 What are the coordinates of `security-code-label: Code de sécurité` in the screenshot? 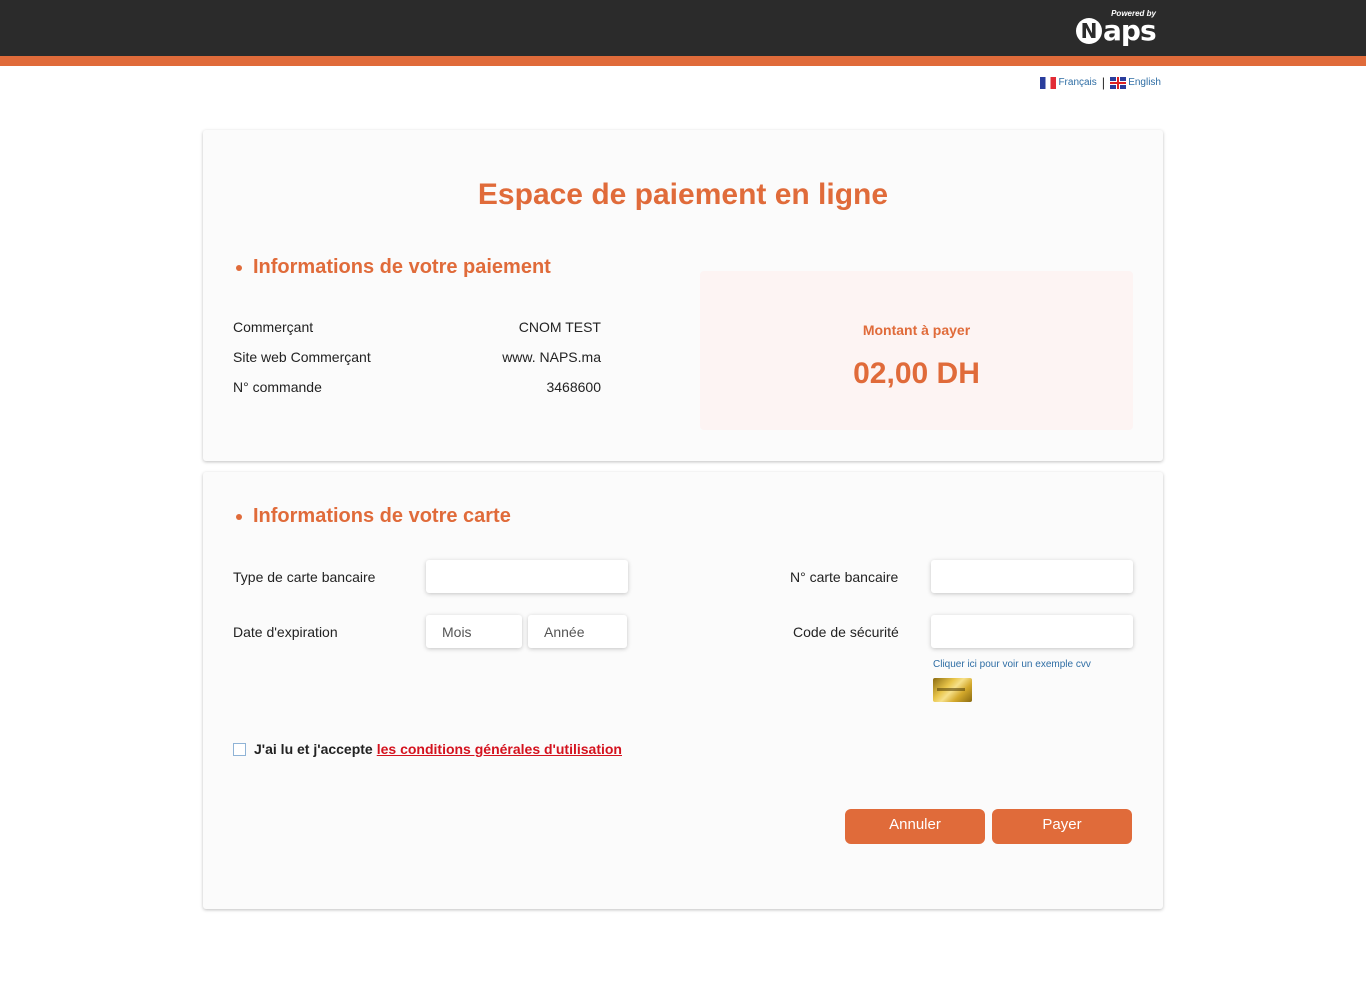 It's located at (846, 632).